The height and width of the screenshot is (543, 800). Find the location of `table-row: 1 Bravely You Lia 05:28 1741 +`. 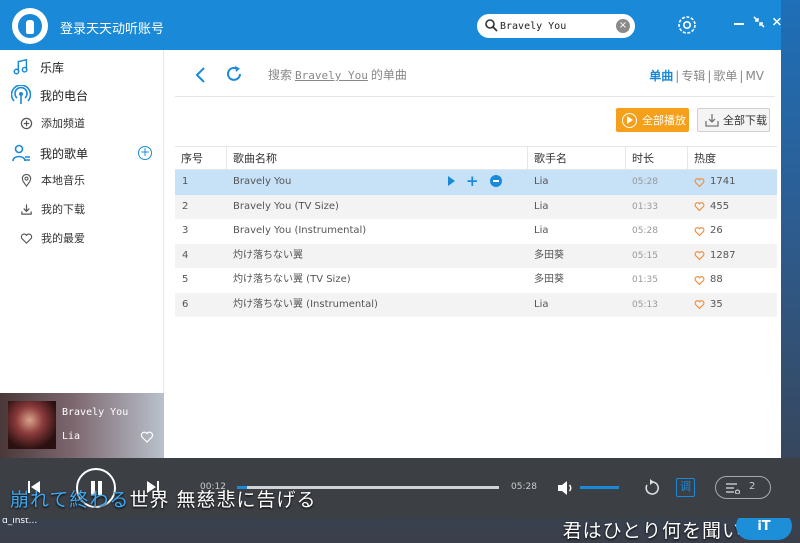

table-row: 1 Bravely You Lia 05:28 1741 + is located at coordinates (476, 182).